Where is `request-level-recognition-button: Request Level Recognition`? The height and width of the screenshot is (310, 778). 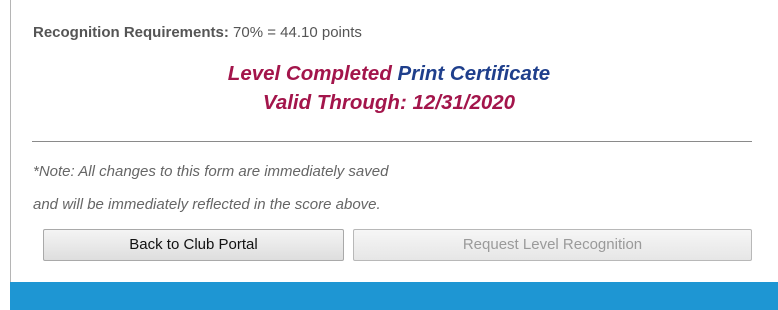
request-level-recognition-button: Request Level Recognition is located at coordinates (552, 245).